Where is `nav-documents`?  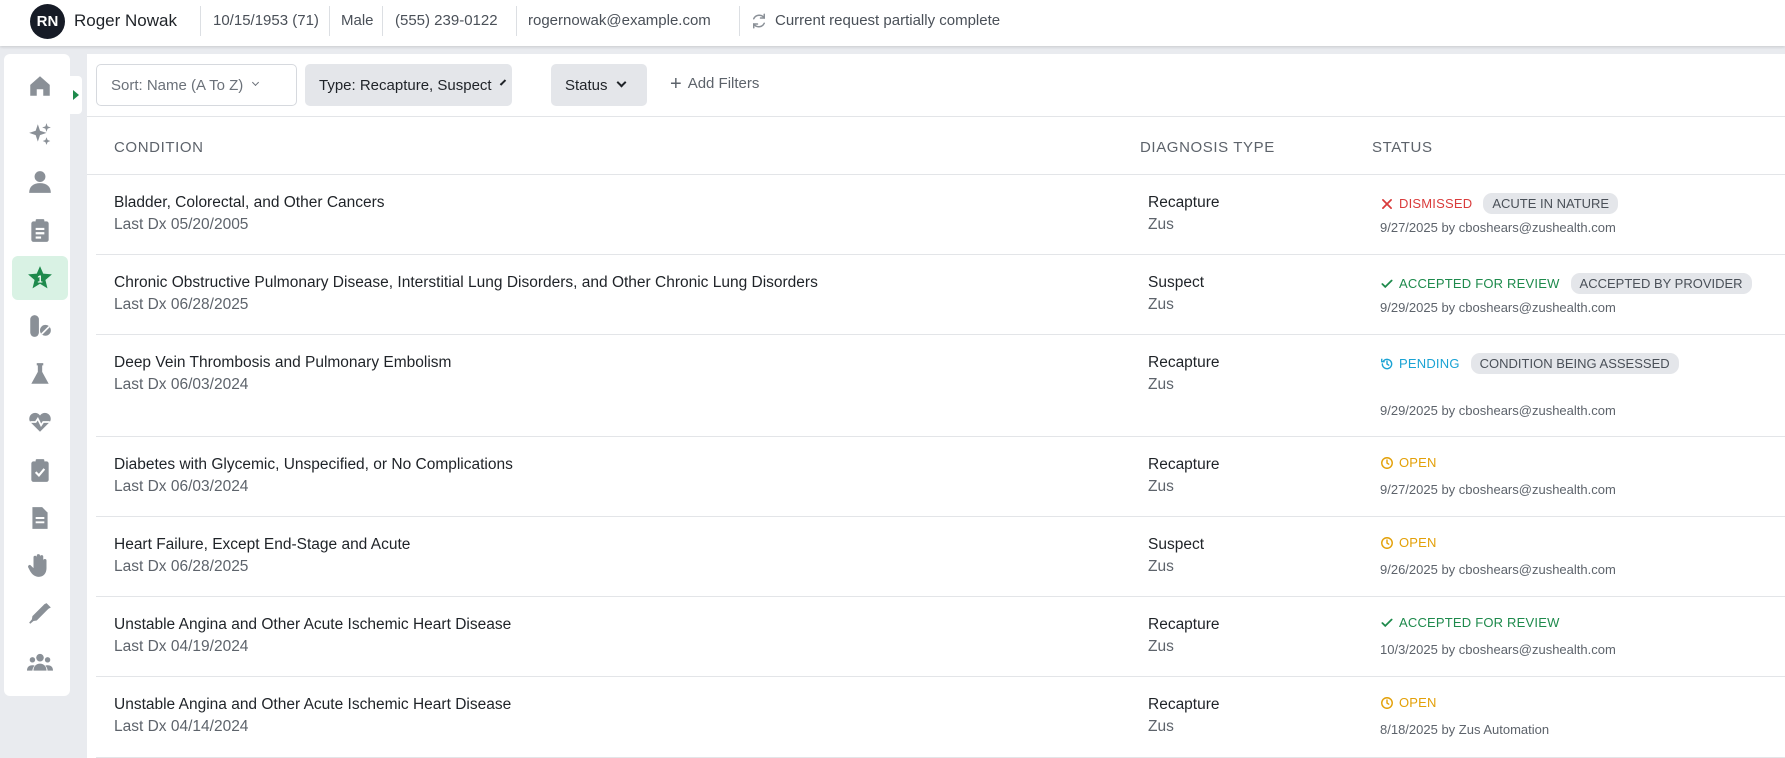
nav-documents is located at coordinates (40, 518).